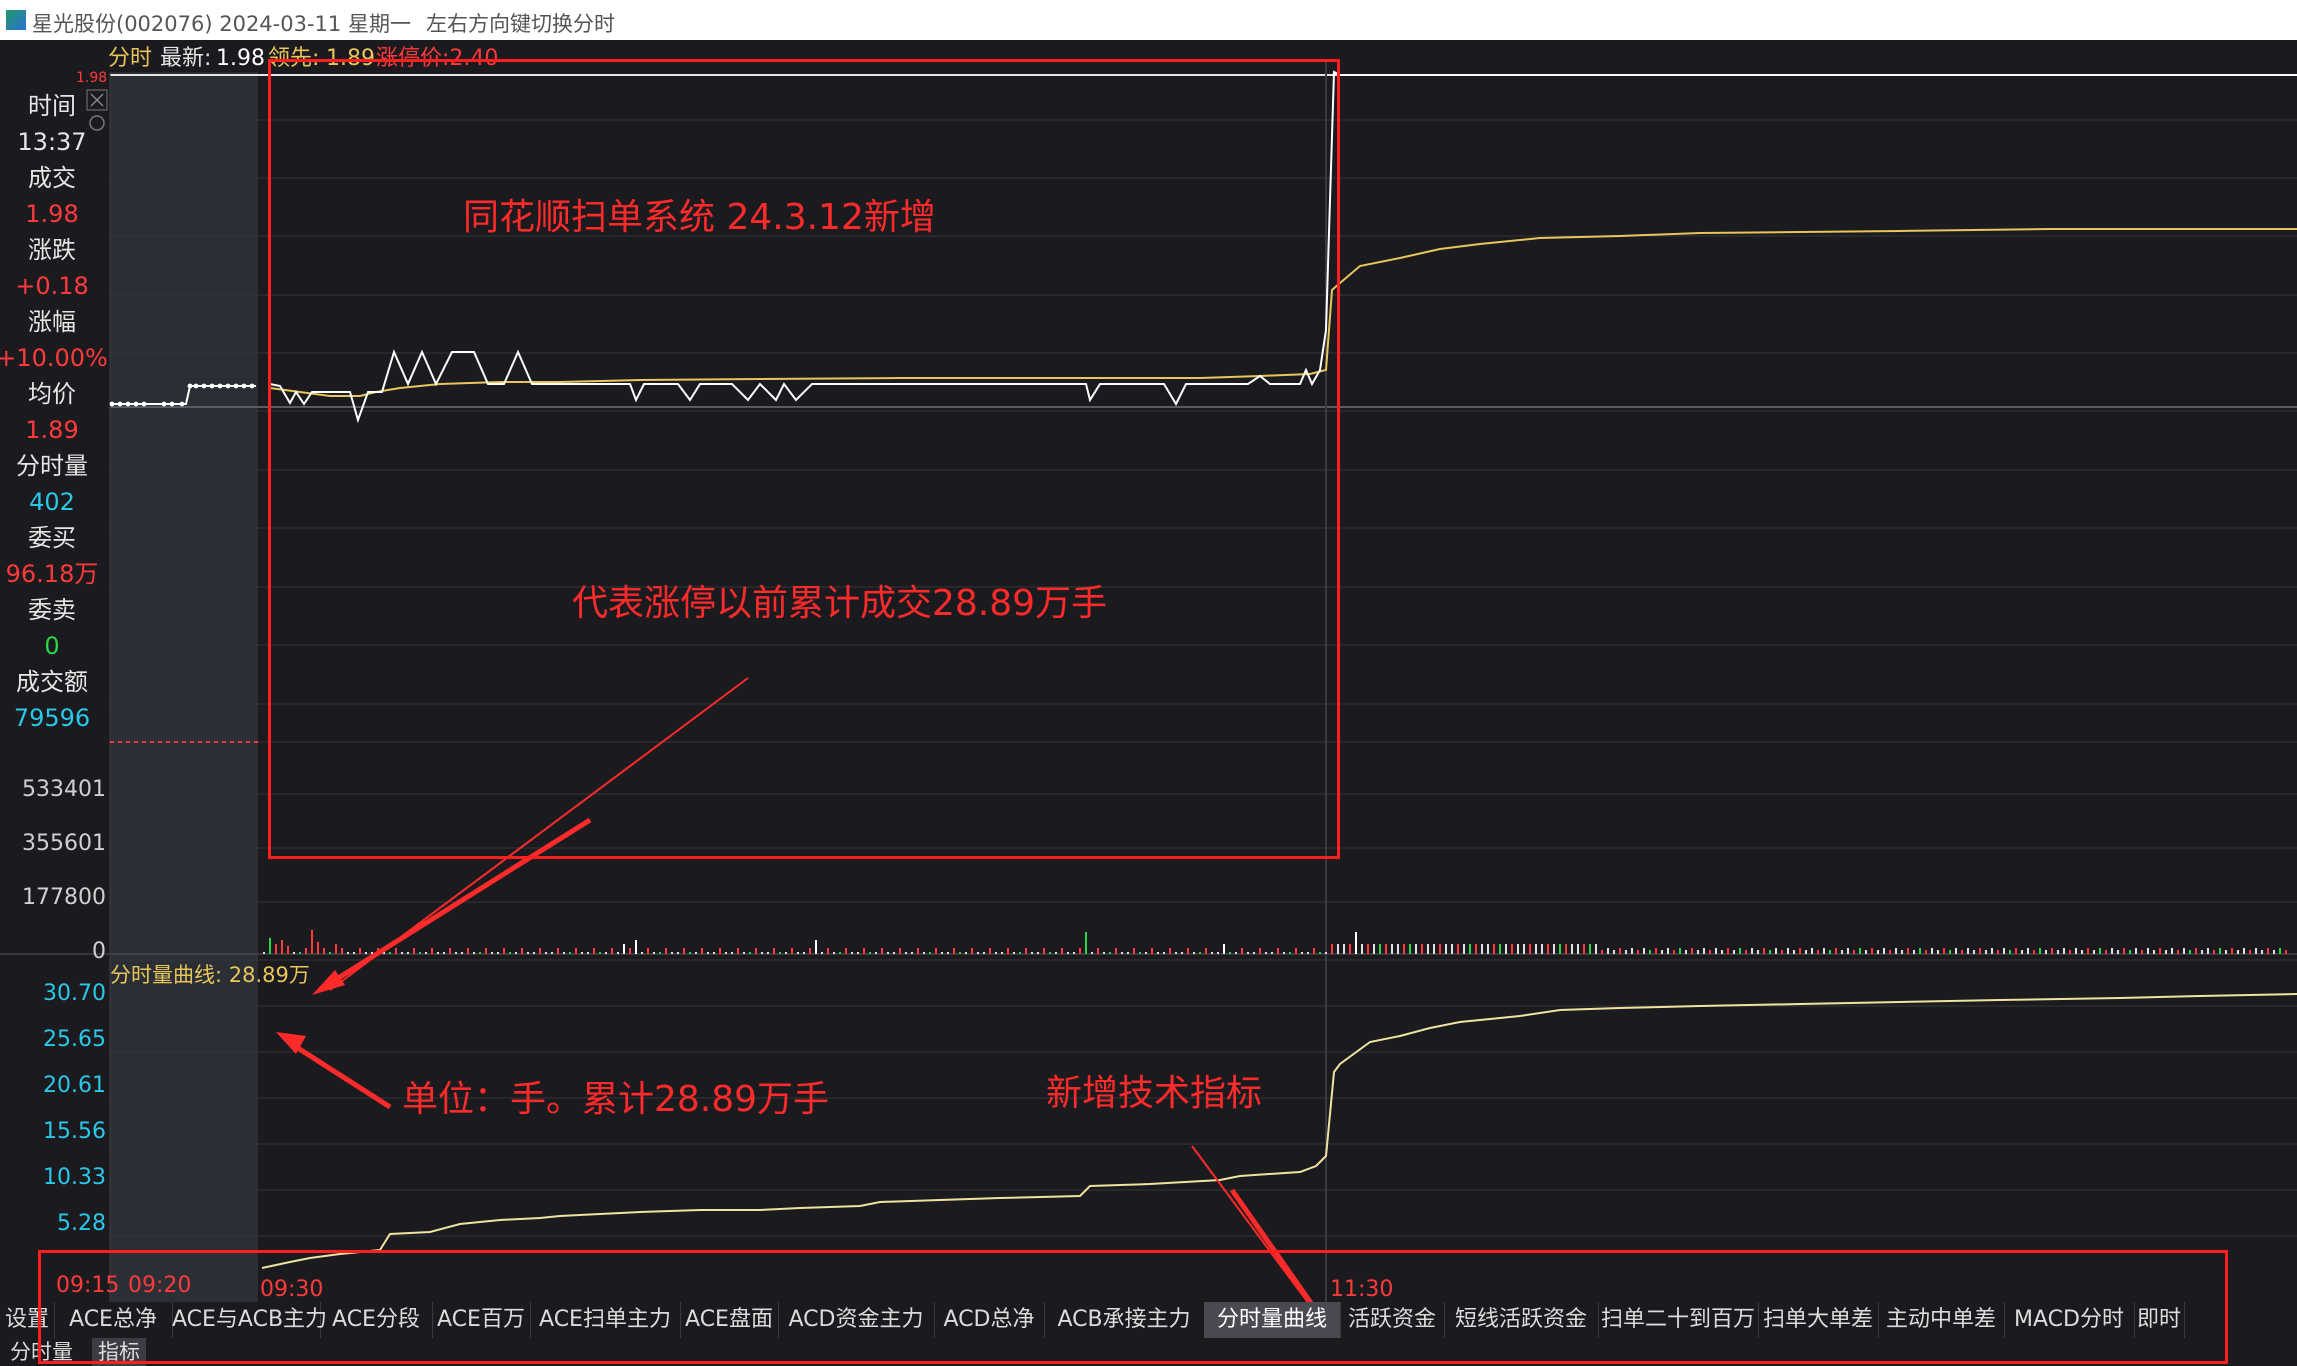 Image resolution: width=2297 pixels, height=1366 pixels. What do you see at coordinates (52, 250) in the screenshot?
I see `sidebar-label: 涨跌` at bounding box center [52, 250].